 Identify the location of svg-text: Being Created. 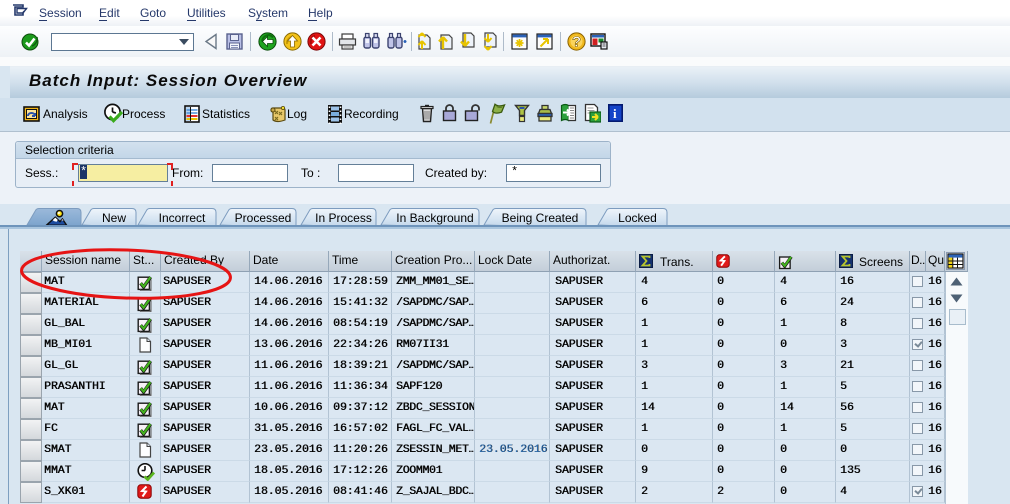
(540, 218).